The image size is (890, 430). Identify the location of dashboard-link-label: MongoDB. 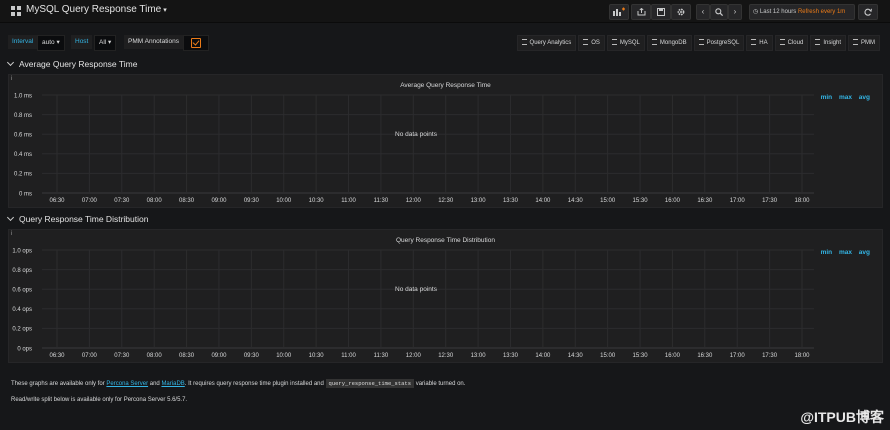
(673, 43).